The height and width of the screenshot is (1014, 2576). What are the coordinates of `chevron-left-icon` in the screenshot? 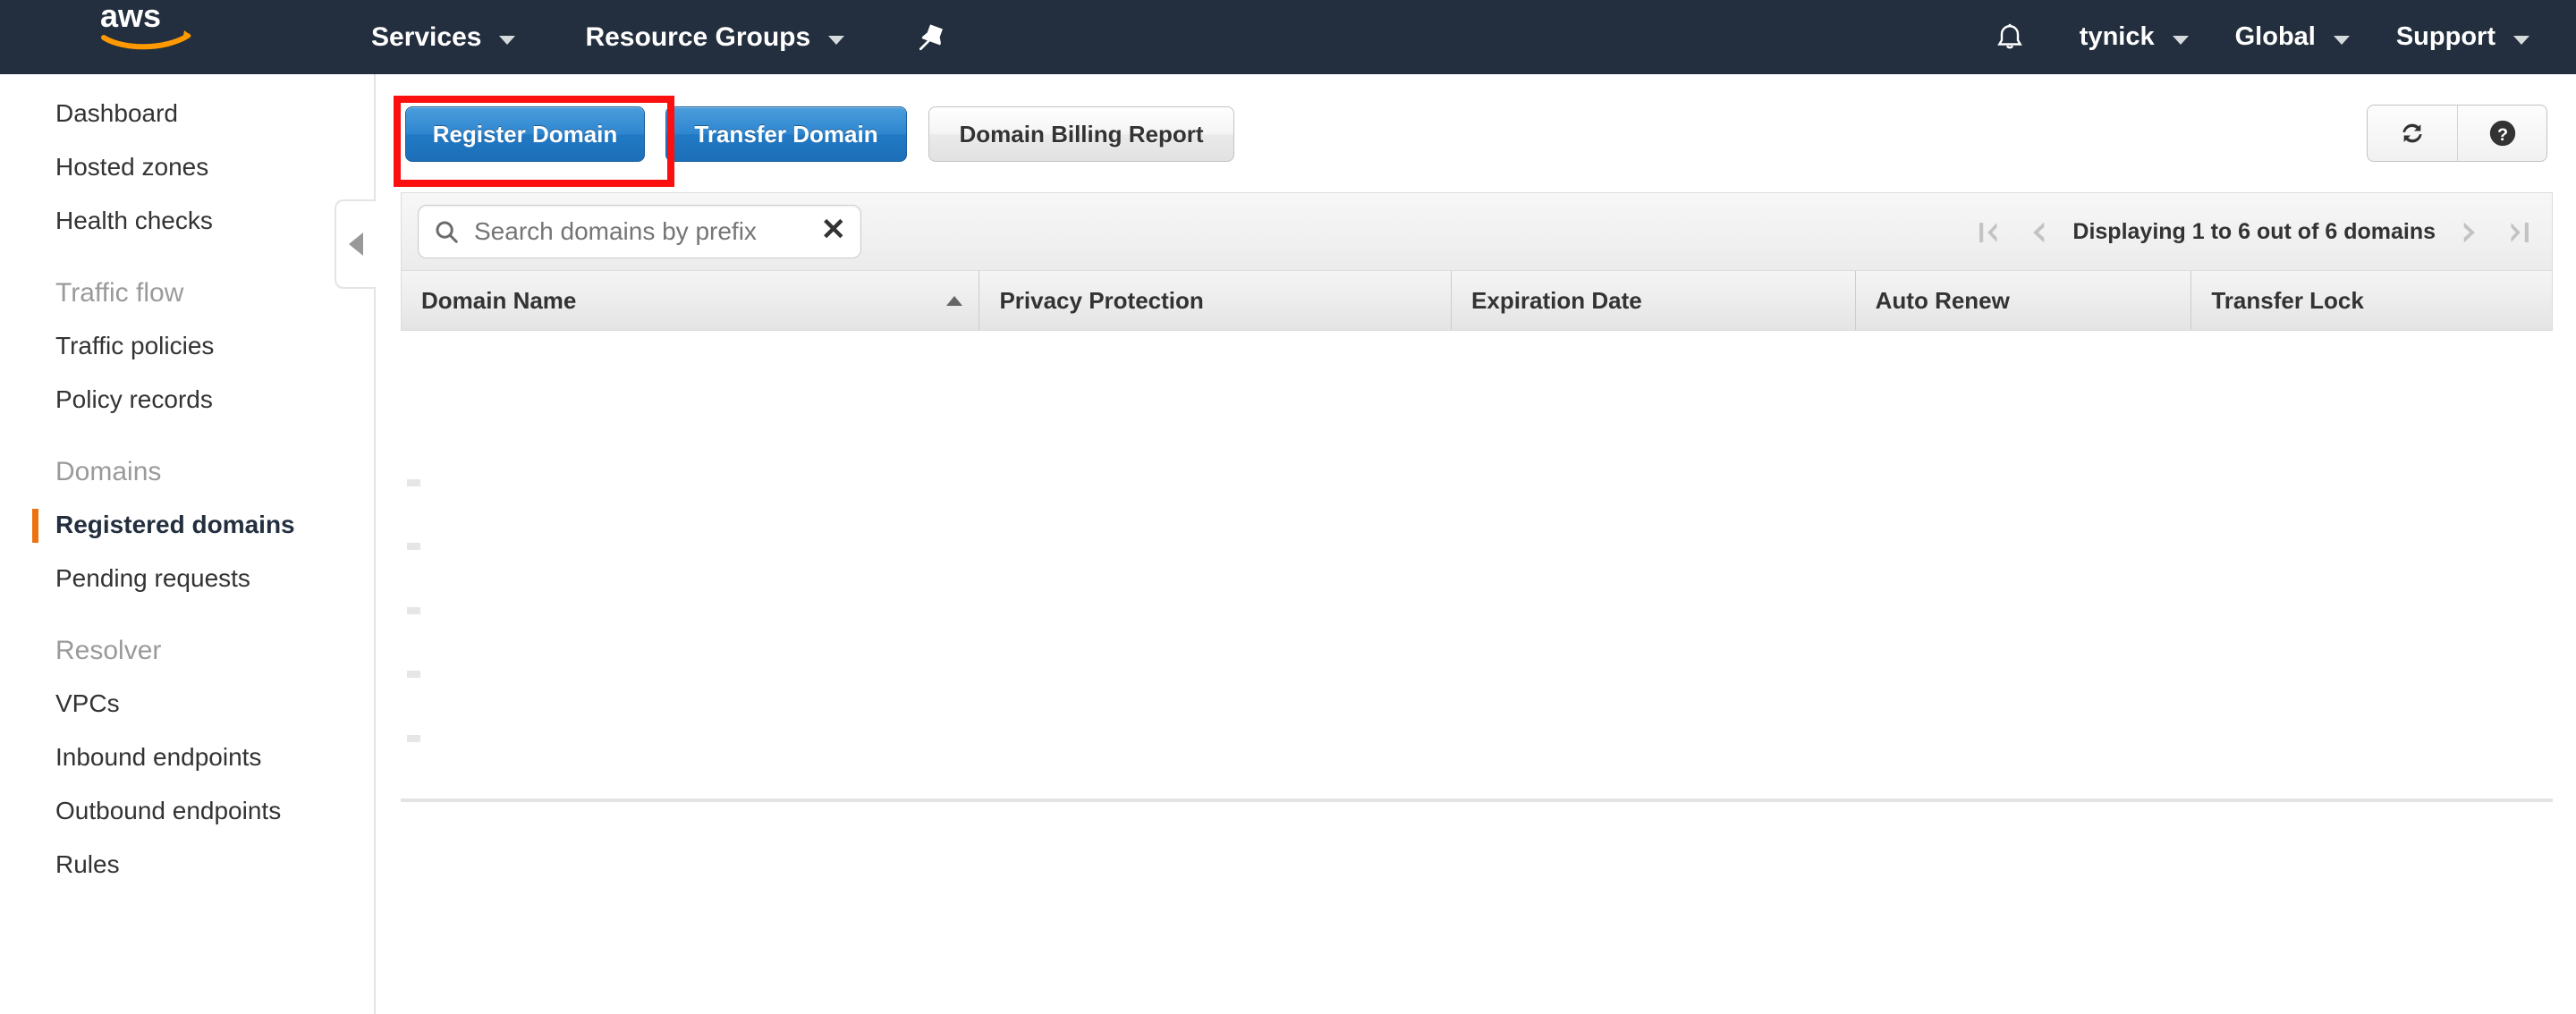 It's located at (356, 244).